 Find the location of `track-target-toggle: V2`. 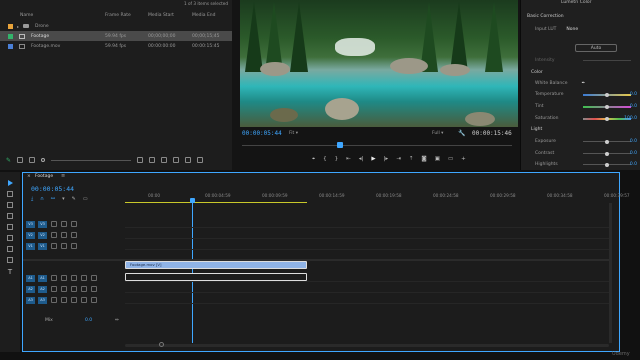

track-target-toggle: V2 is located at coordinates (42, 235).